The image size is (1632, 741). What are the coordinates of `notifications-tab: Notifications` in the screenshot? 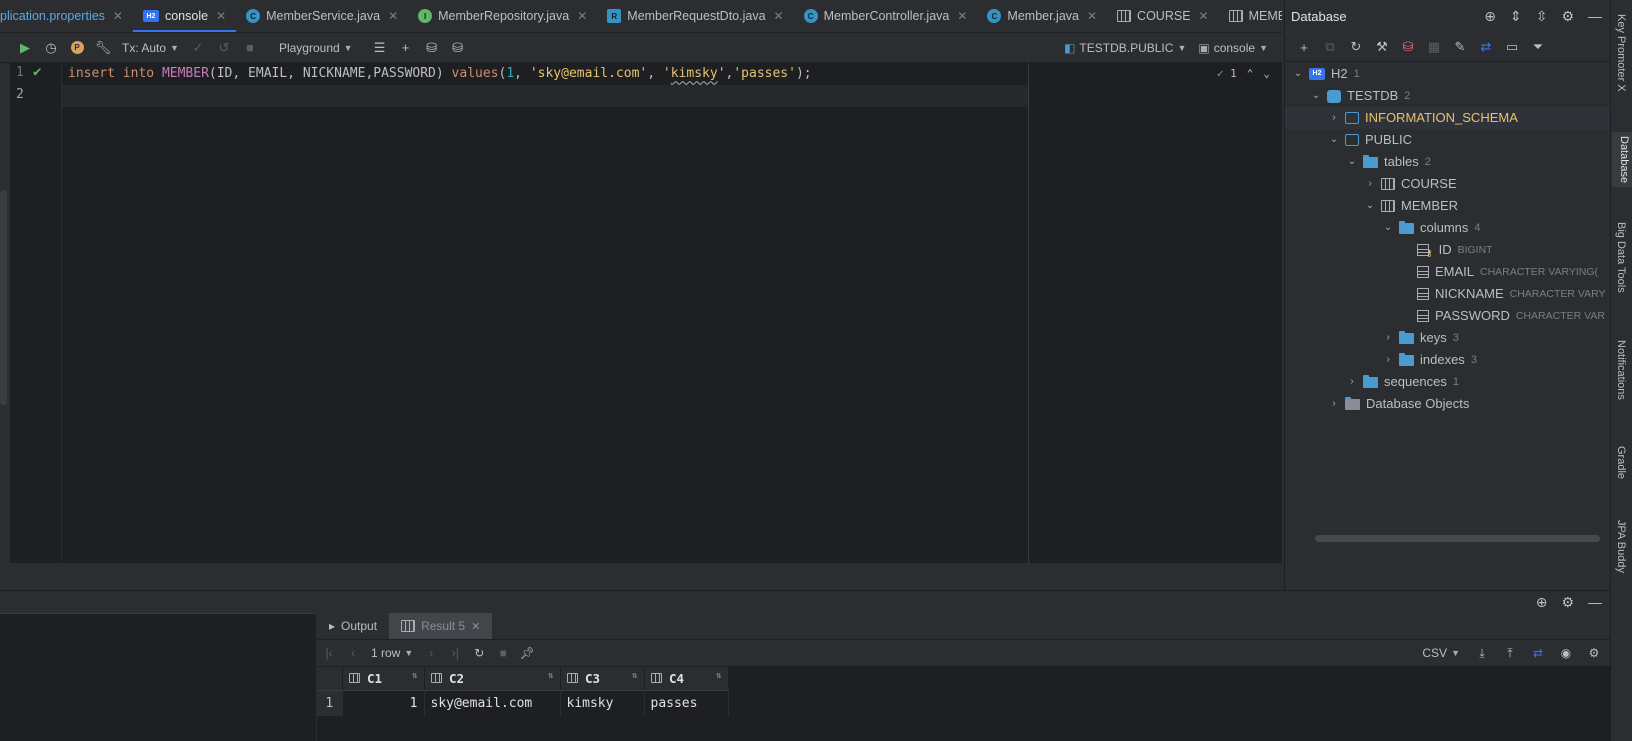 It's located at (1621, 370).